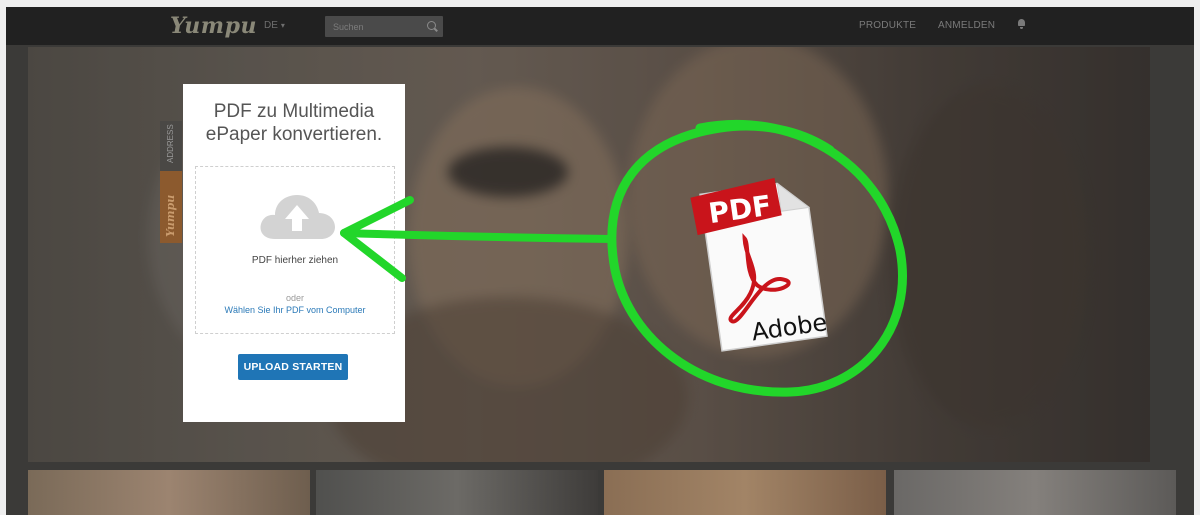  What do you see at coordinates (295, 260) in the screenshot?
I see `drop-label: PDF hierher ziehen` at bounding box center [295, 260].